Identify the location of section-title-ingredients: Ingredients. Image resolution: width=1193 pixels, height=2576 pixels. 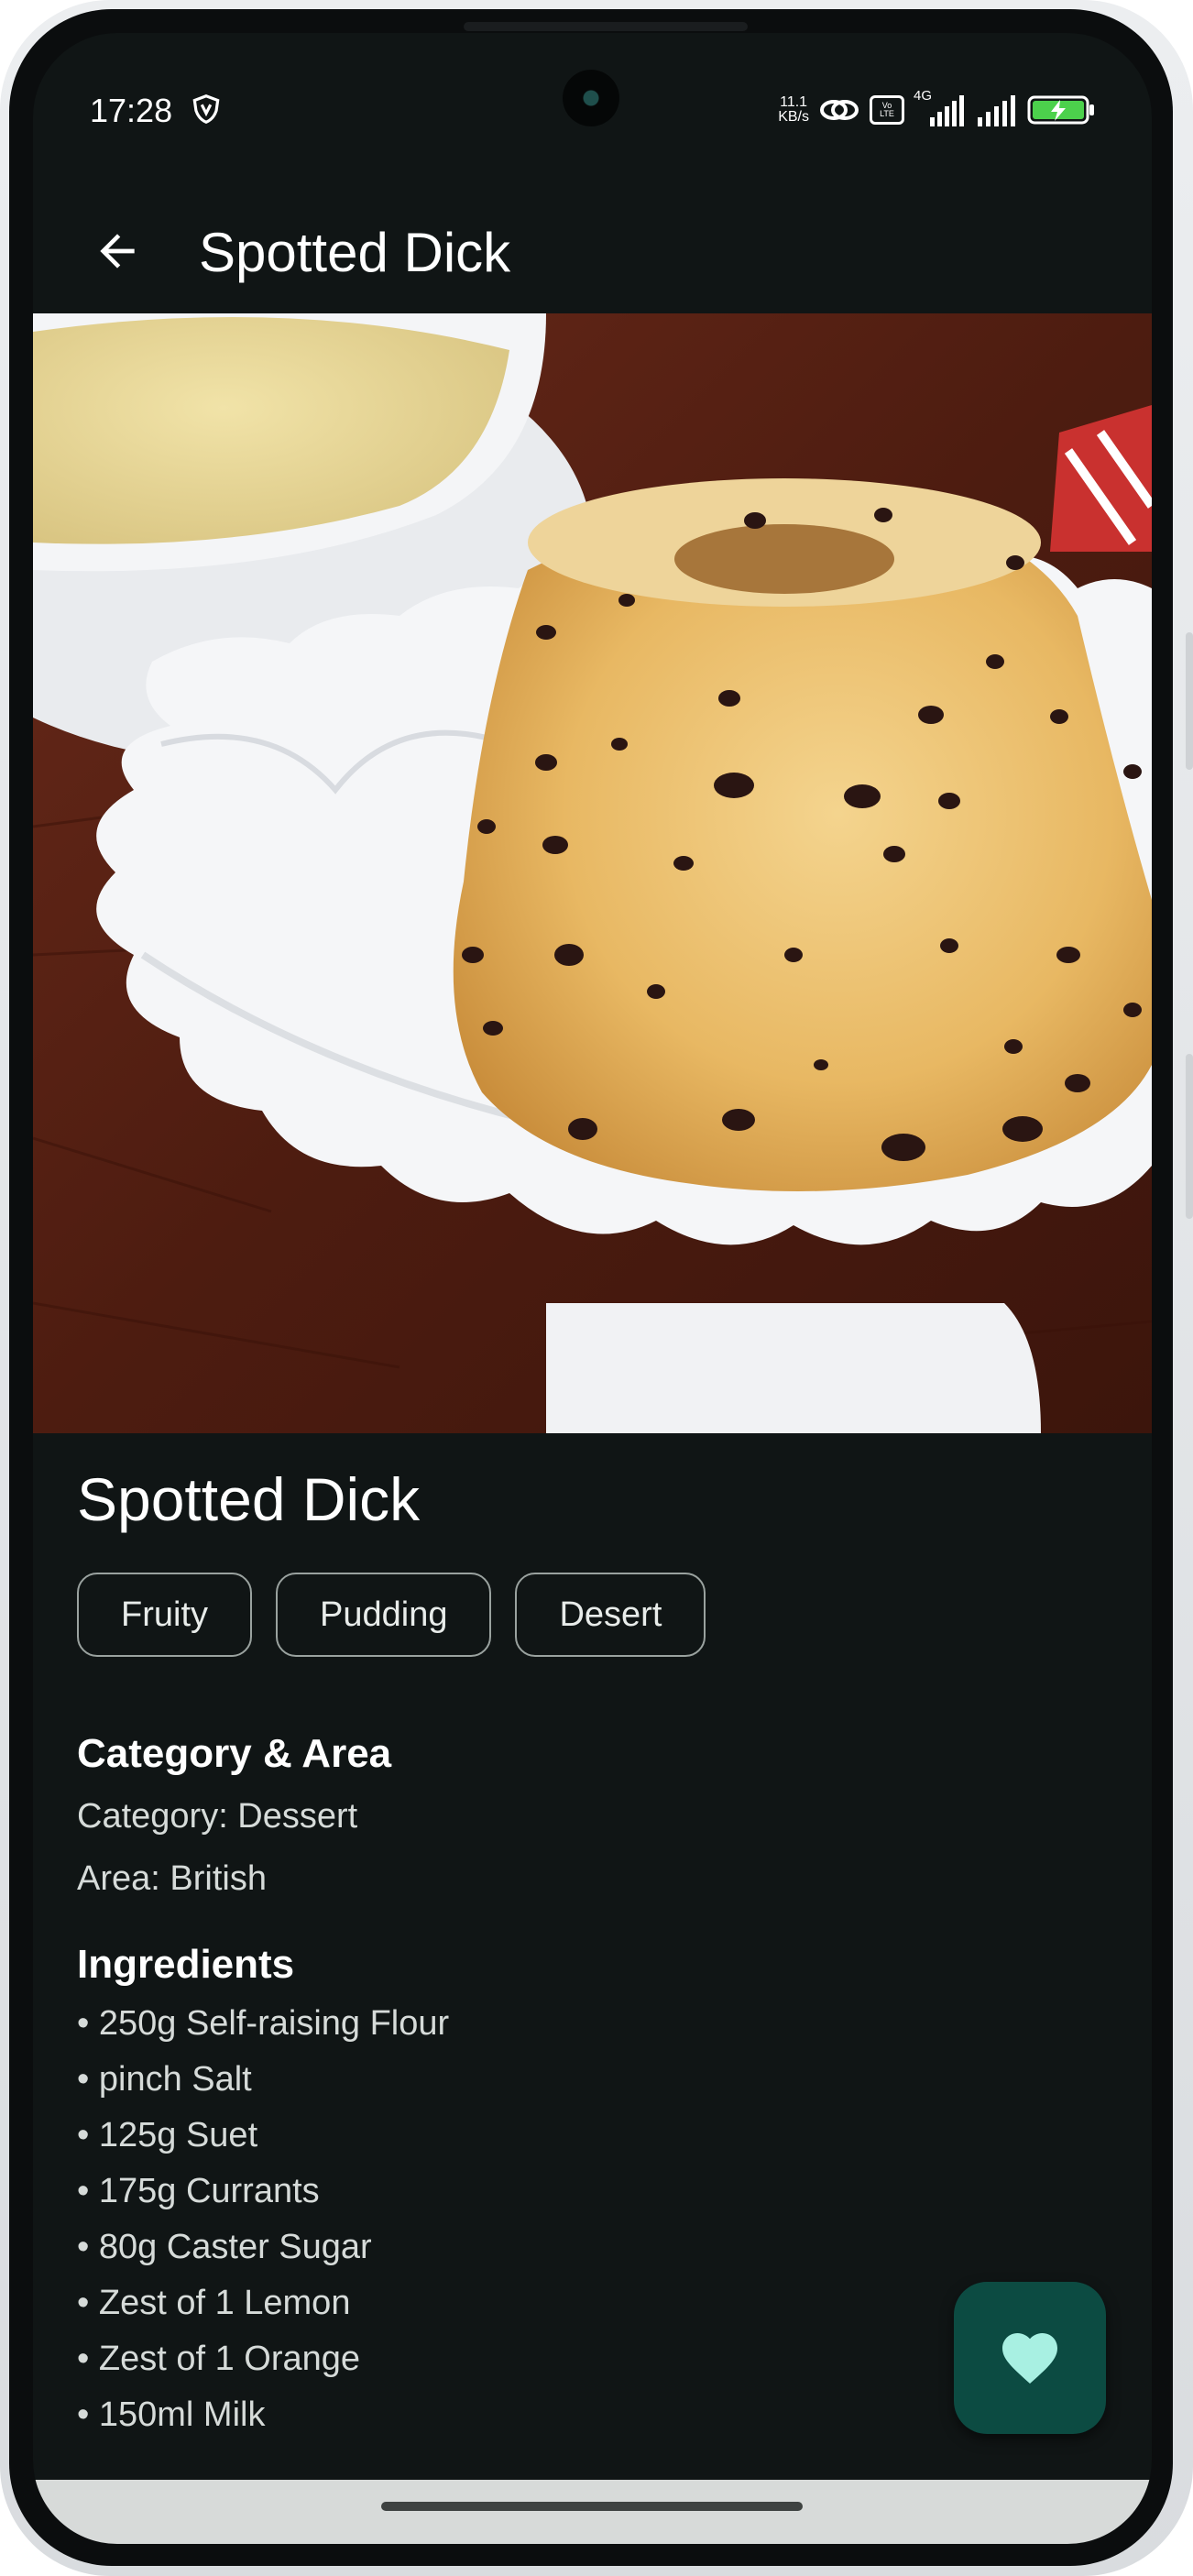
(186, 1964).